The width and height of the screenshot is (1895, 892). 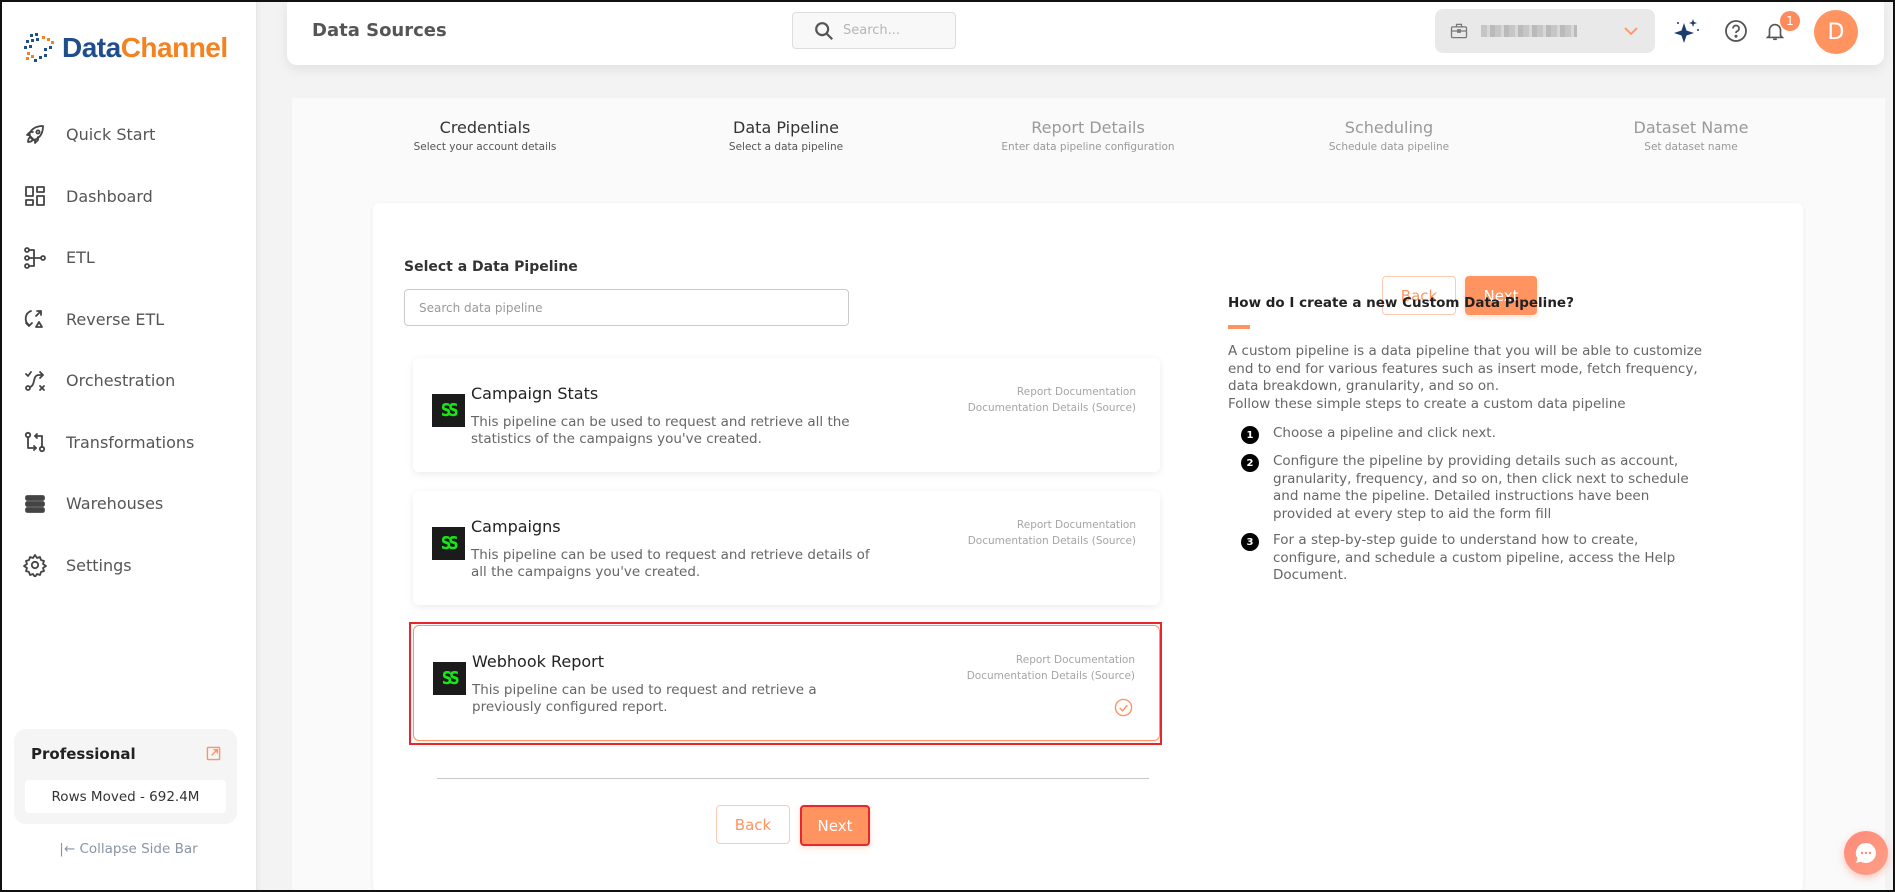 What do you see at coordinates (1250, 435) in the screenshot?
I see `step-number-badge: 1` at bounding box center [1250, 435].